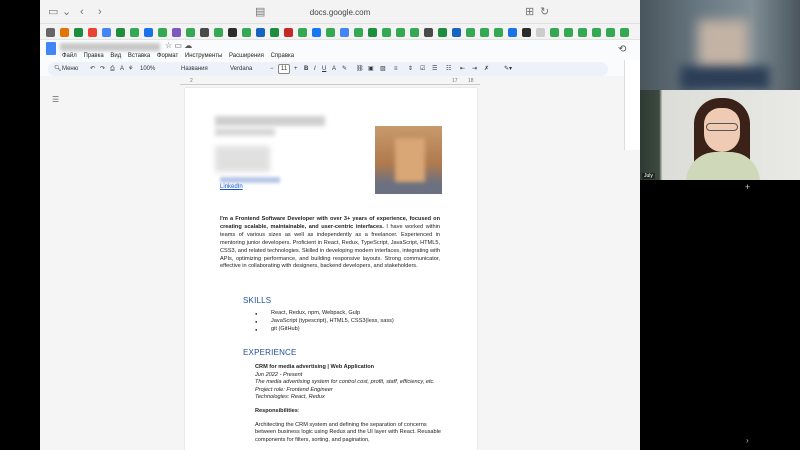 This screenshot has width=800, height=450. Describe the element at coordinates (296, 69) in the screenshot. I see `increase-size-button: +` at that location.